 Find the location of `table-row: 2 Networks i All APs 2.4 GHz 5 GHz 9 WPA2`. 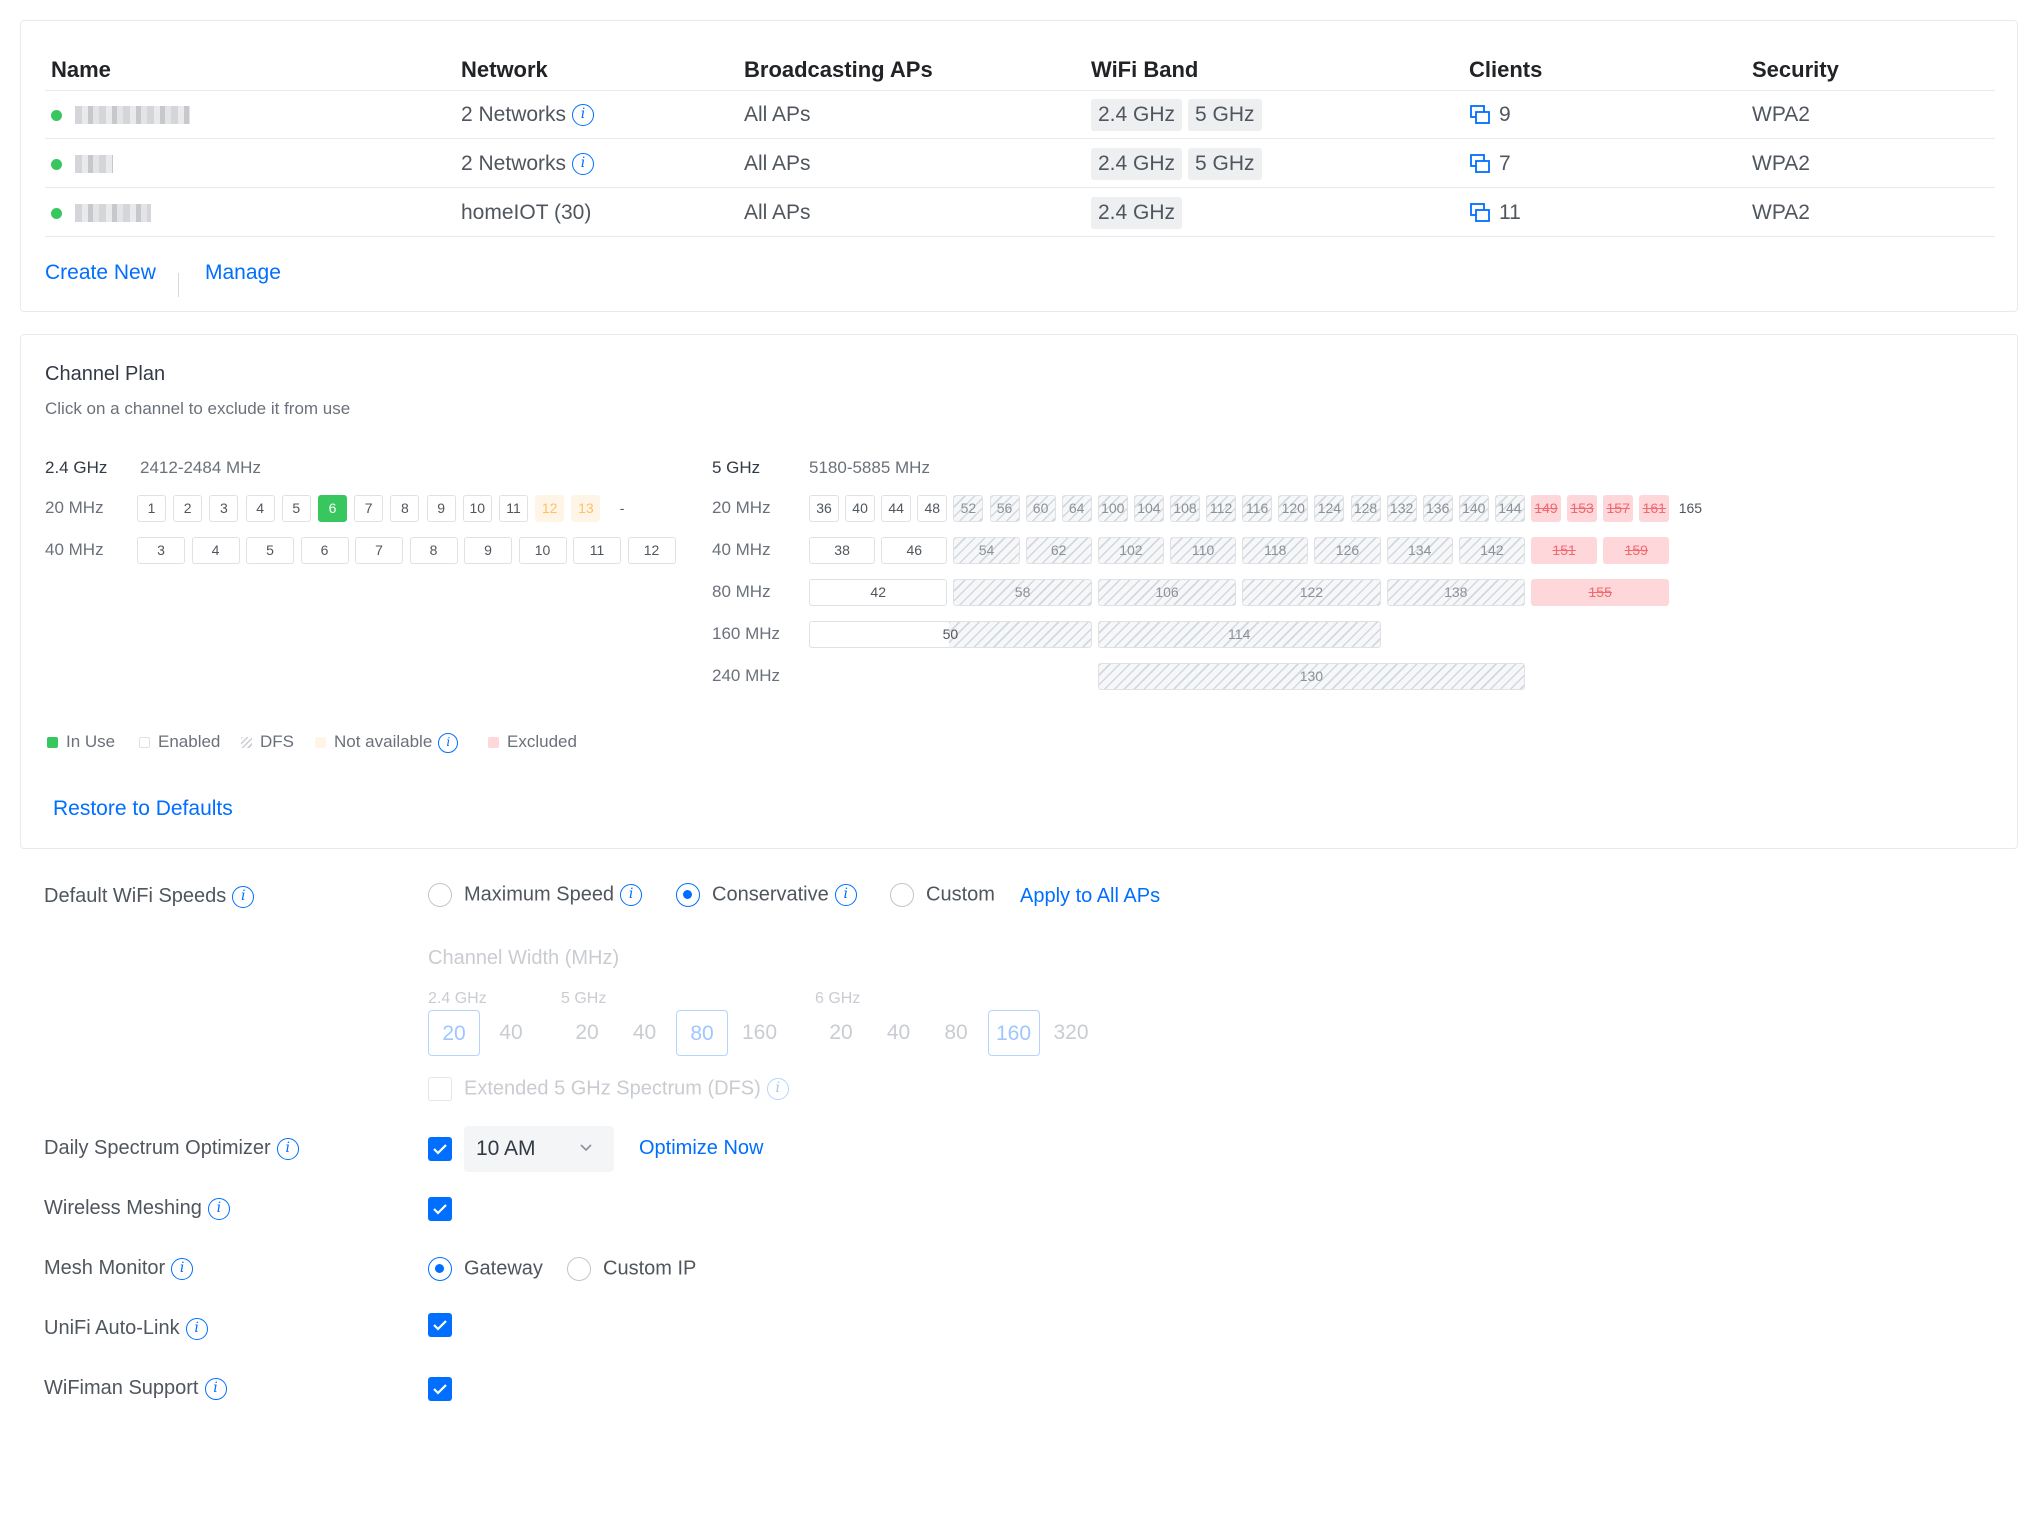

table-row: 2 Networks i All APs 2.4 GHz 5 GHz 9 WPA2 is located at coordinates (1020, 115).